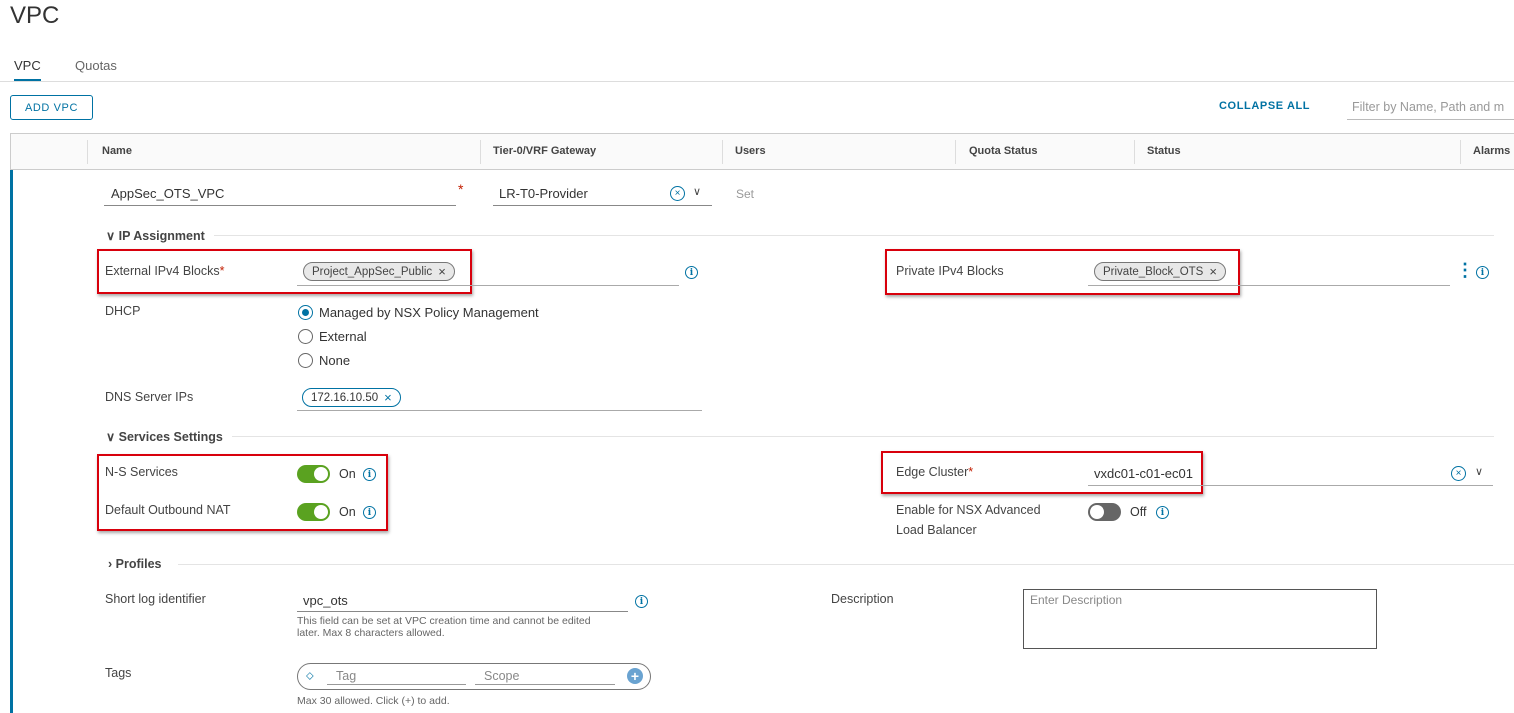 The width and height of the screenshot is (1514, 713). What do you see at coordinates (347, 512) in the screenshot?
I see `outbound-nat-state: On` at bounding box center [347, 512].